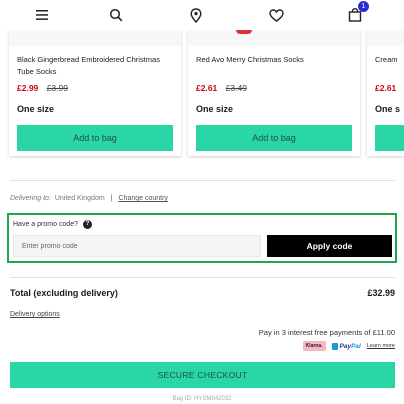 Image resolution: width=404 pixels, height=404 pixels. I want to click on total-label: Total (excluding delivery), so click(64, 293).